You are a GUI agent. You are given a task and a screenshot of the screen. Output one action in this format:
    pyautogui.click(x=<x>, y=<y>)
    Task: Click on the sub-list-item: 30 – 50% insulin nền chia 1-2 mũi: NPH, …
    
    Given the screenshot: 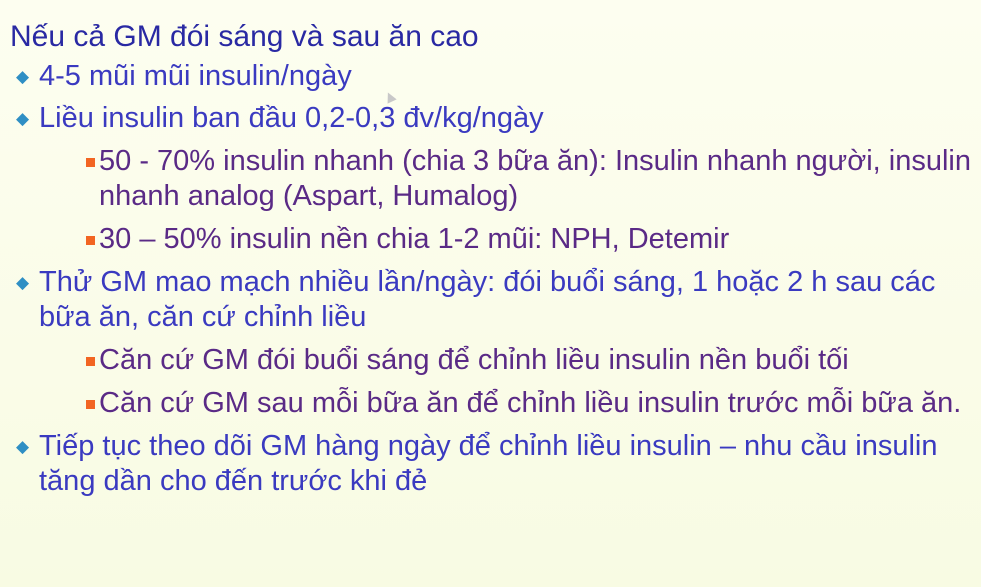 What is the action you would take?
    pyautogui.click(x=505, y=239)
    